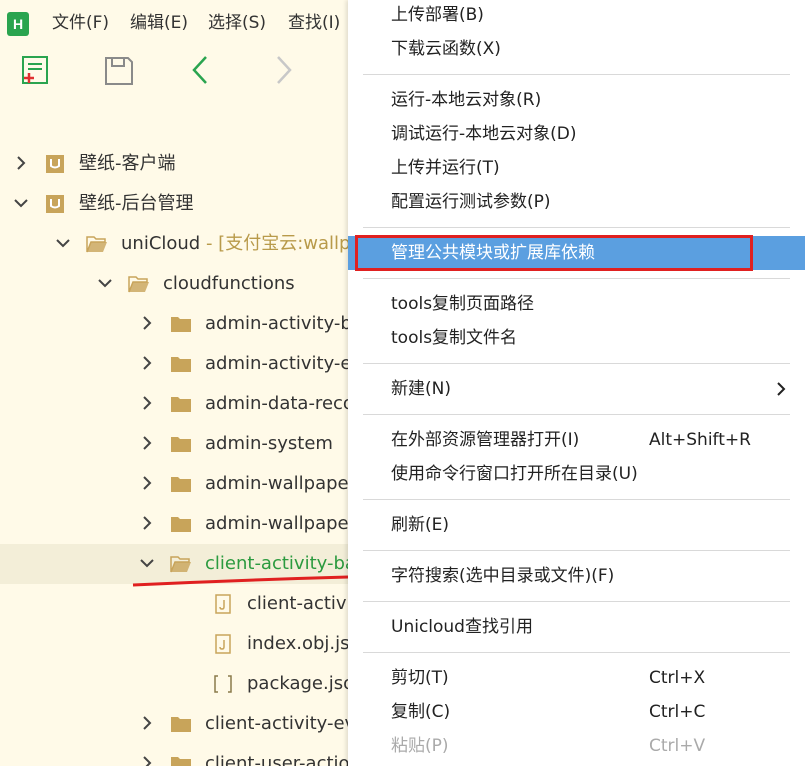  What do you see at coordinates (437, 15) in the screenshot?
I see `menu-item-label: 上传部署(B)` at bounding box center [437, 15].